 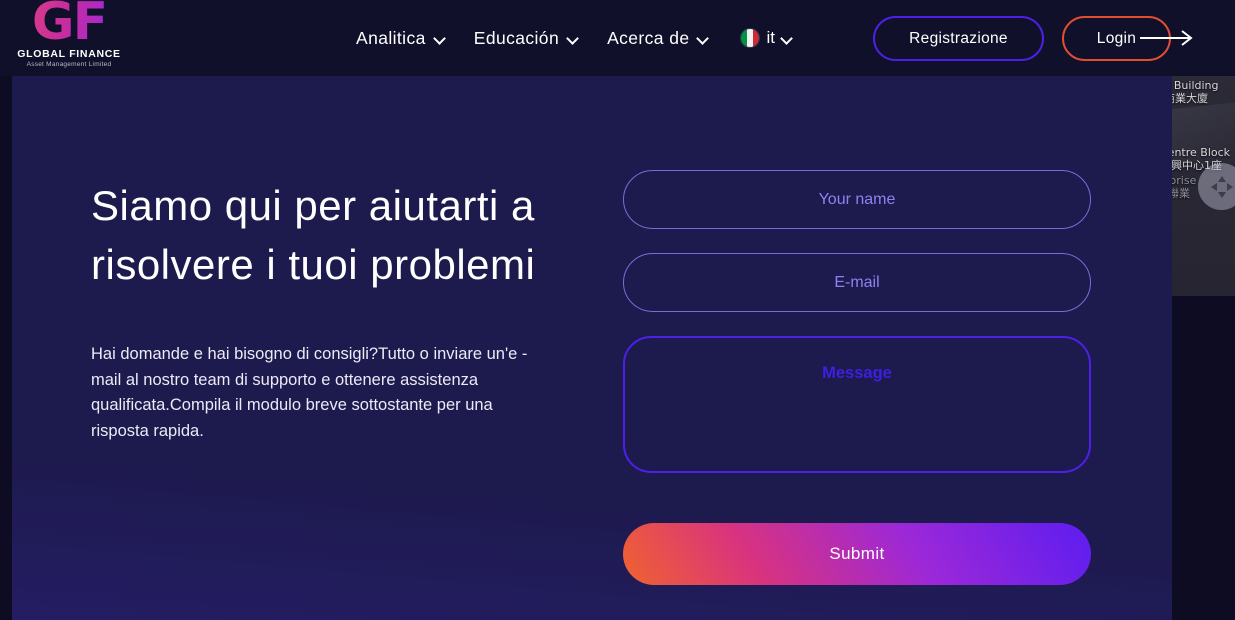 What do you see at coordinates (1191, 85) in the screenshot?
I see `map-label: k Building` at bounding box center [1191, 85].